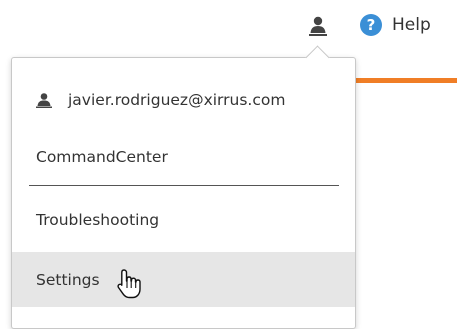  I want to click on help-question-icon: ?, so click(371, 25).